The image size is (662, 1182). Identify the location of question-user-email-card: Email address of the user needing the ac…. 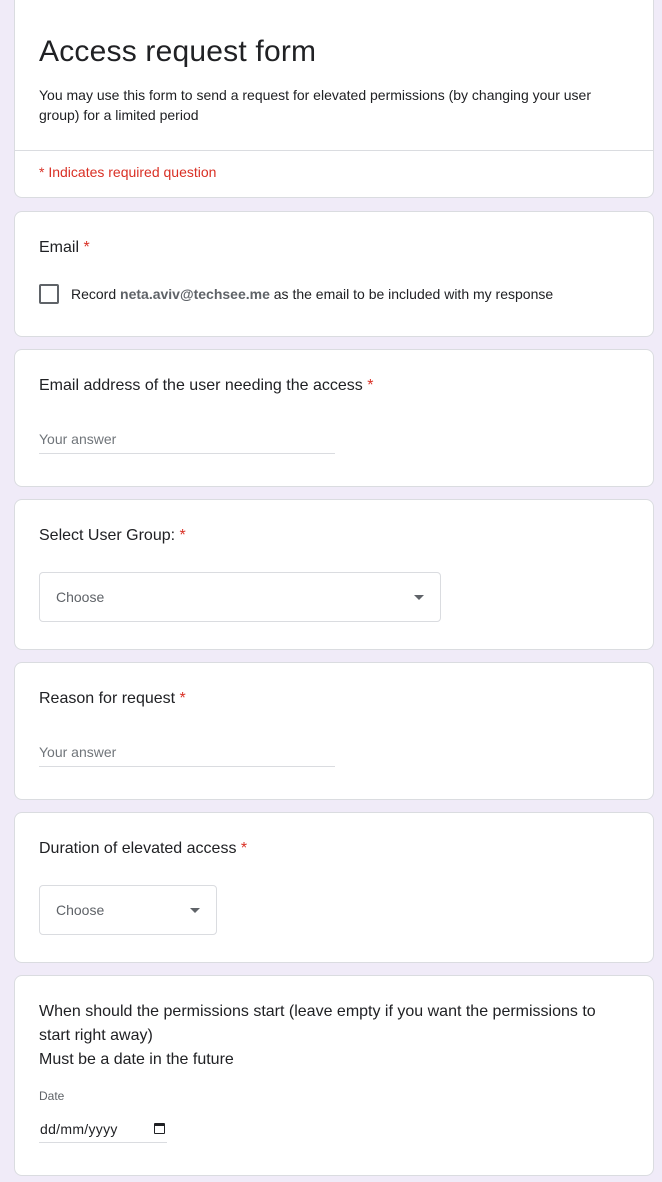
(334, 418).